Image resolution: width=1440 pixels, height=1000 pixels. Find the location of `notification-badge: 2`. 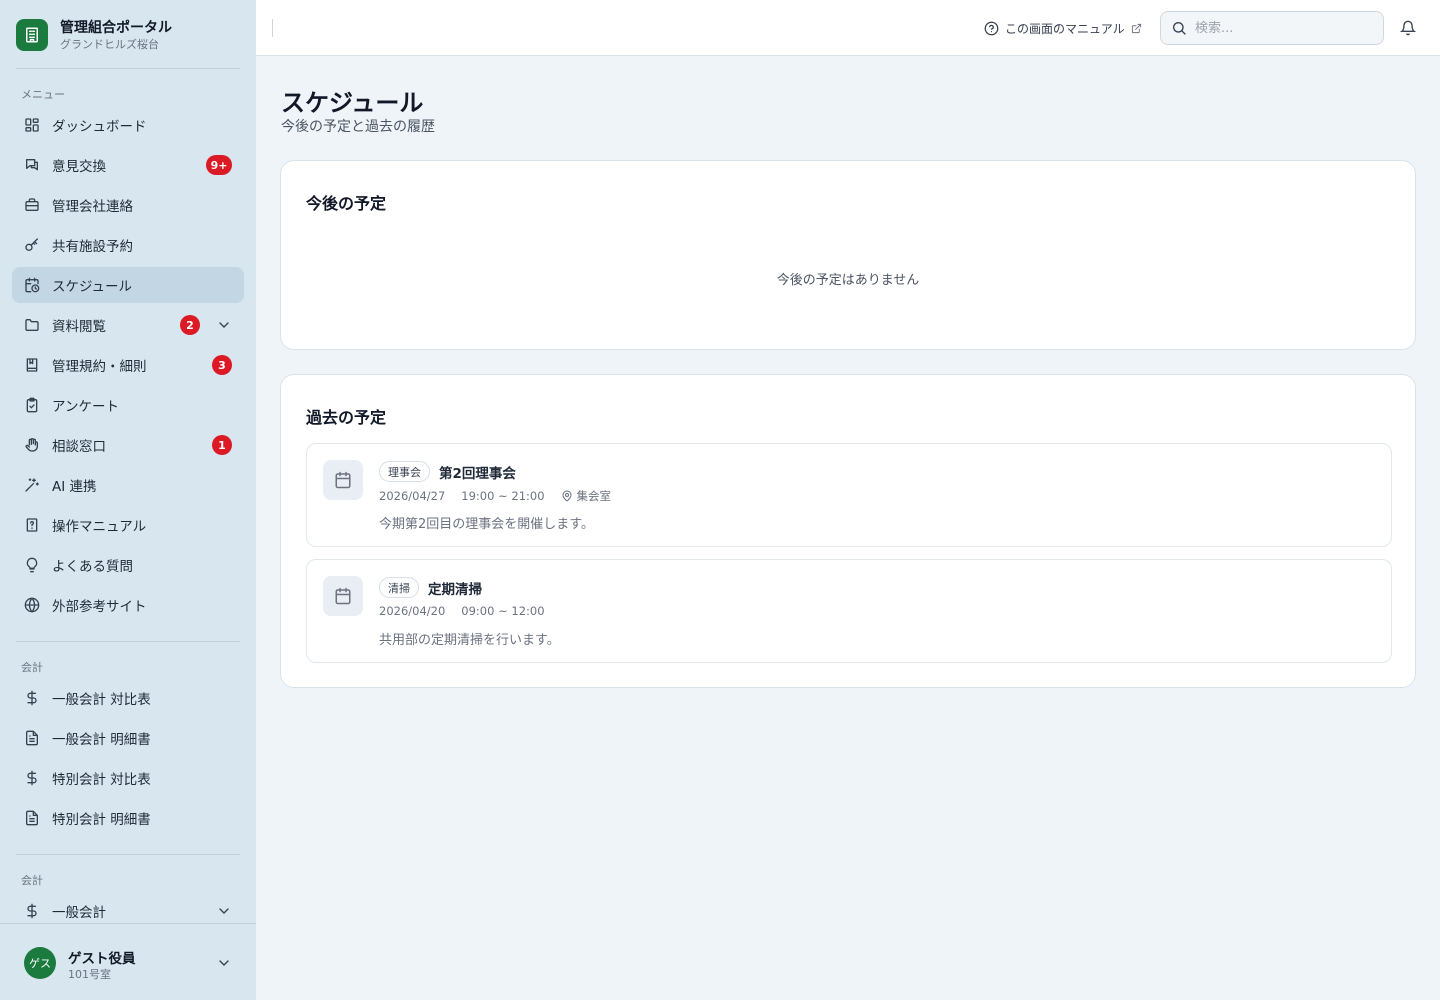

notification-badge: 2 is located at coordinates (190, 325).